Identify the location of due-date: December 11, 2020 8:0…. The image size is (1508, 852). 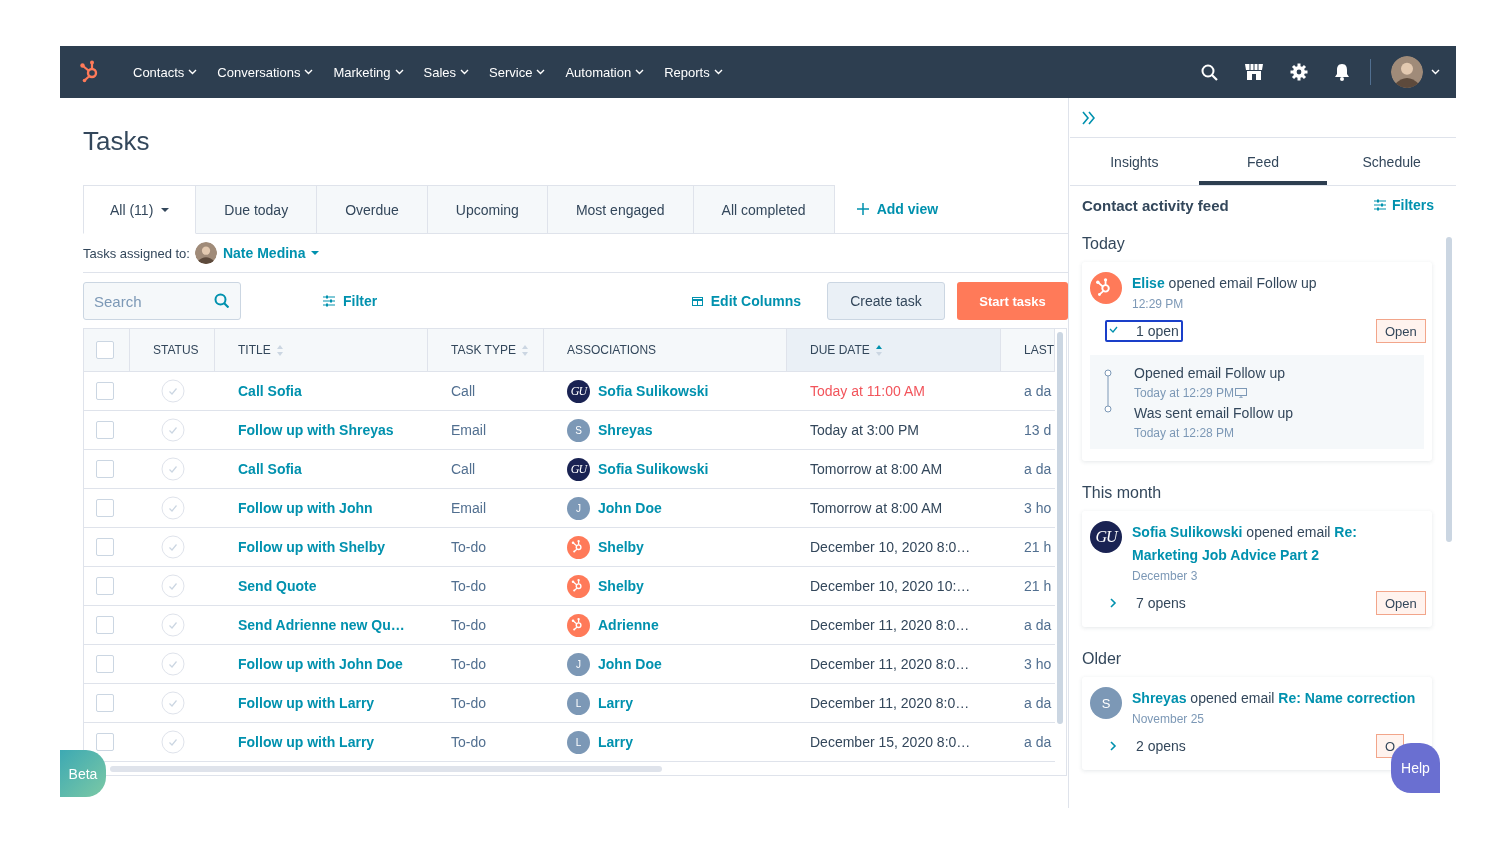
(890, 703).